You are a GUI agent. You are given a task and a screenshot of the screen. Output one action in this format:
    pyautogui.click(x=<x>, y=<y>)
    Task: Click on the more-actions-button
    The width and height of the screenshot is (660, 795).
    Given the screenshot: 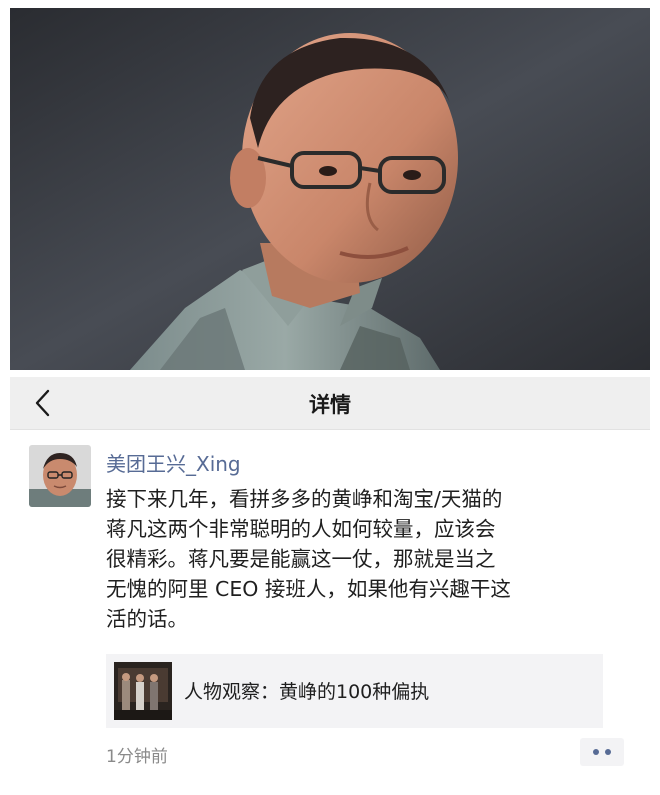 What is the action you would take?
    pyautogui.click(x=602, y=752)
    